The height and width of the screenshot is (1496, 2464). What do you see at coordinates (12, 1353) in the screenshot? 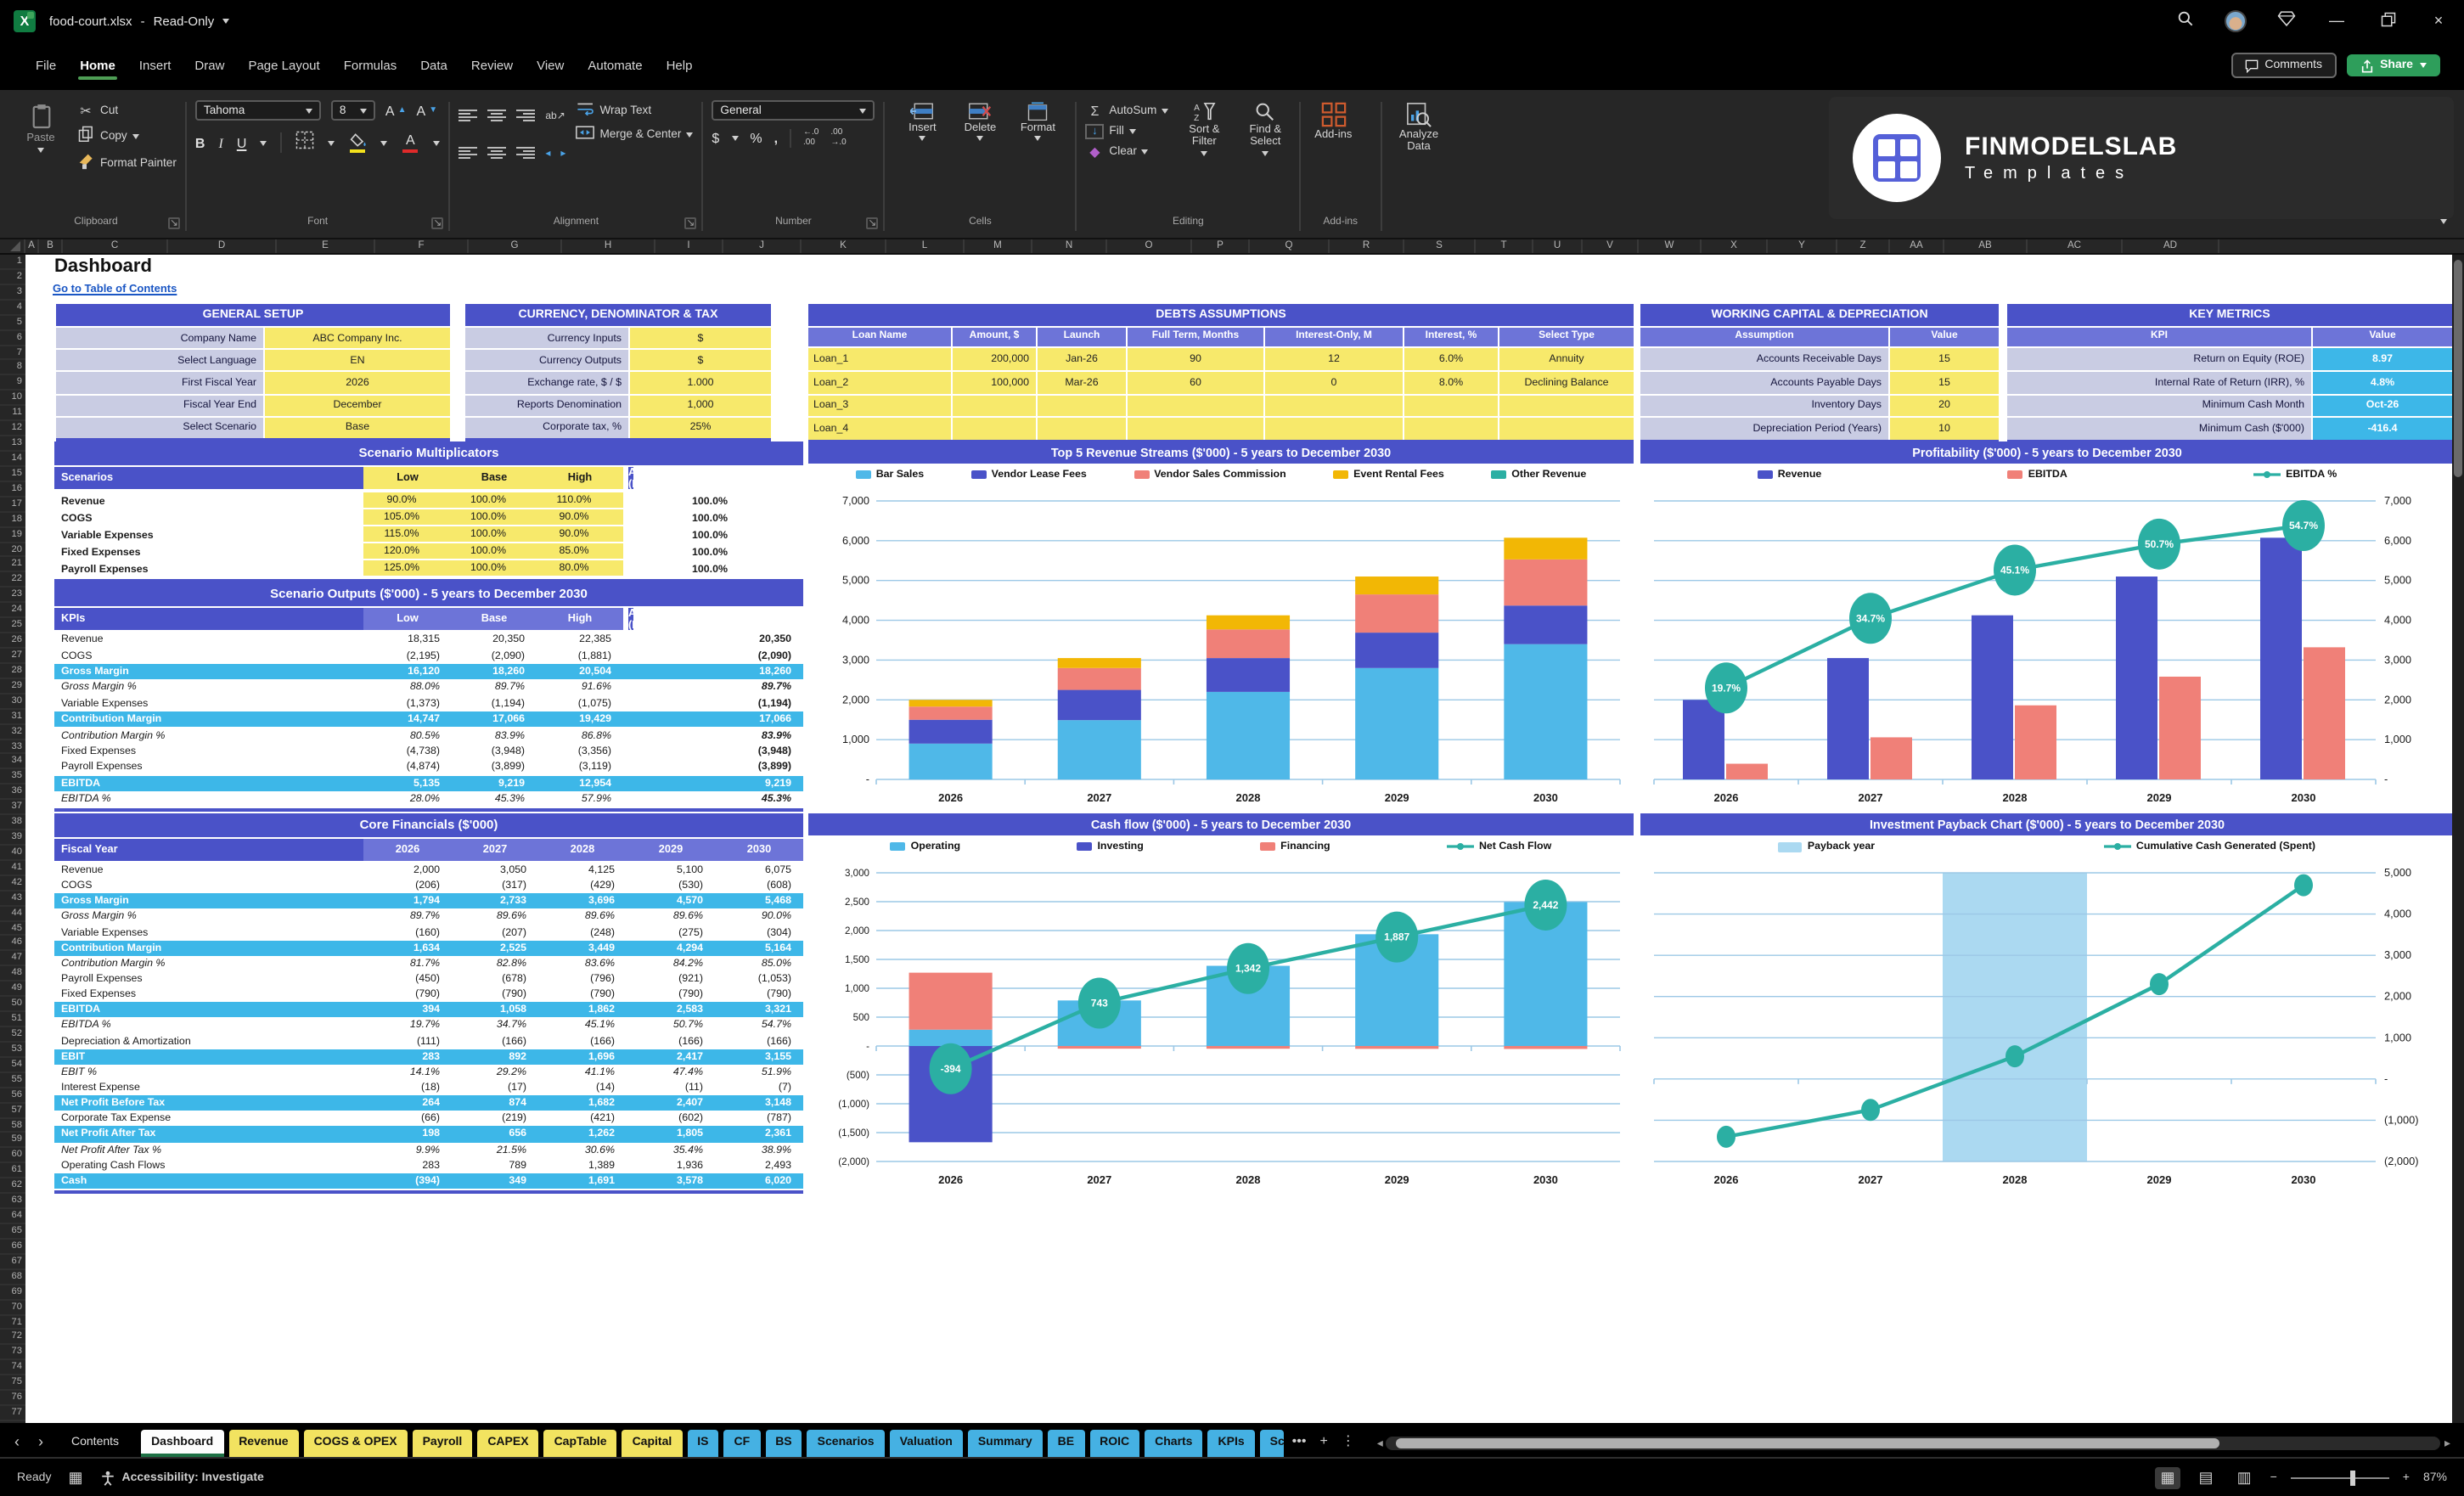
I see `row-header-73: 73` at bounding box center [12, 1353].